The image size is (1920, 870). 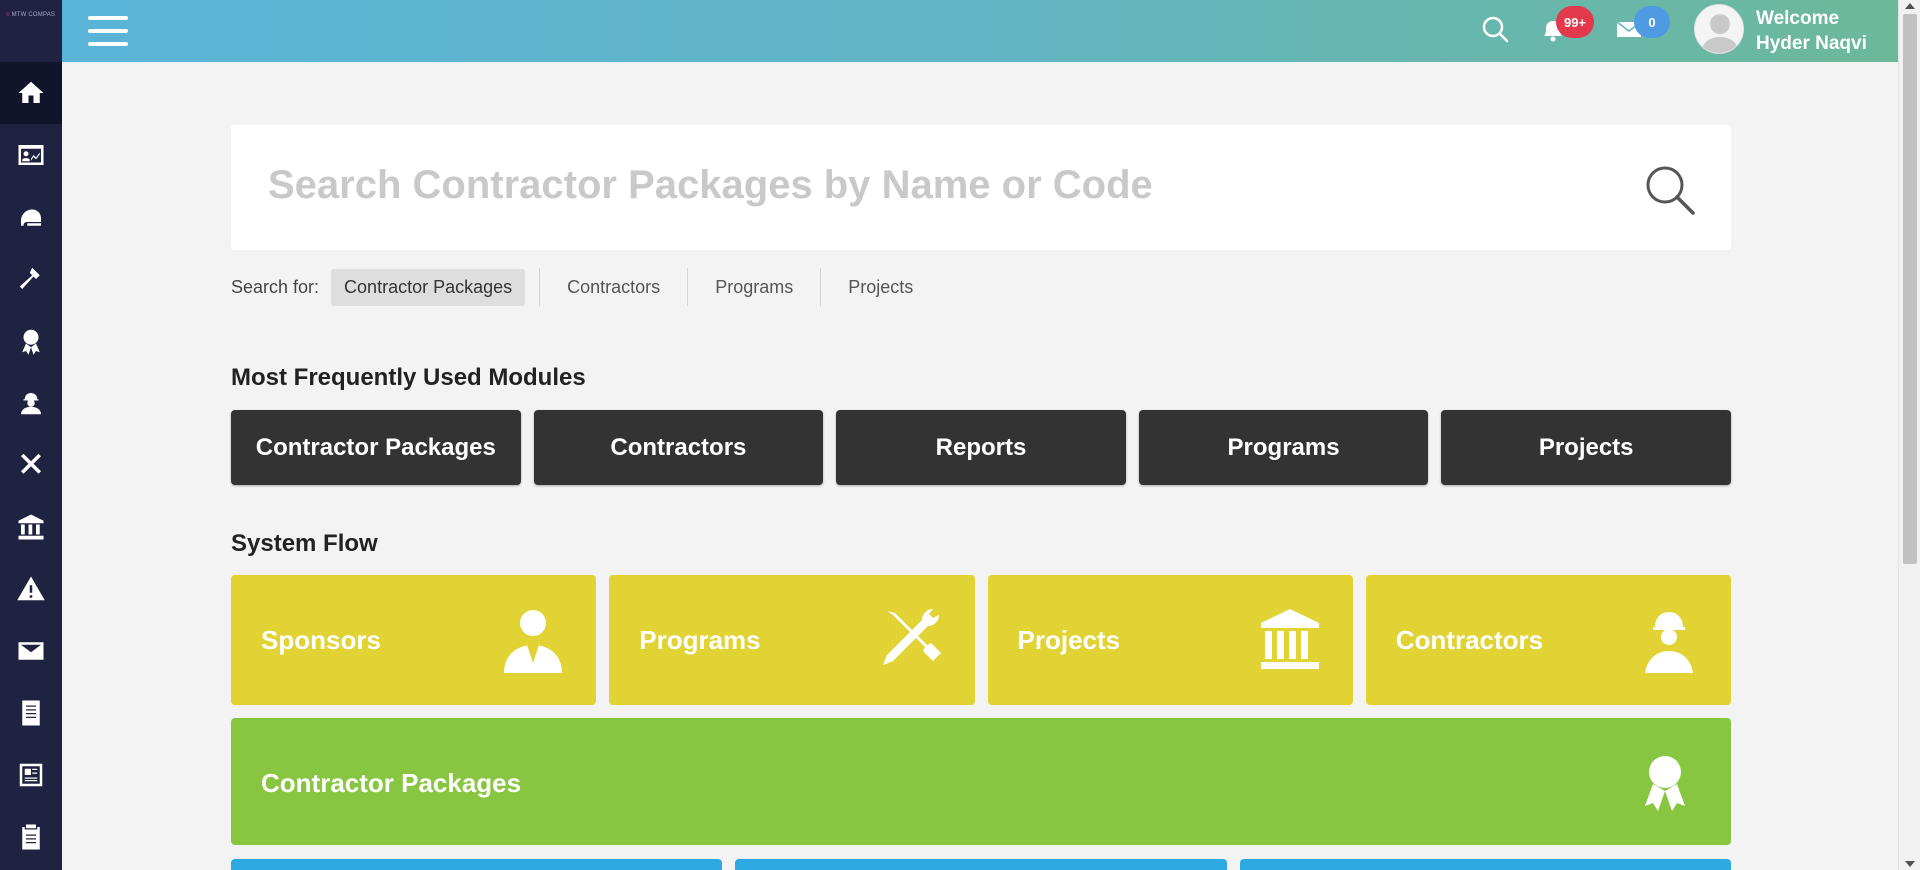 I want to click on module-button-contractors: Contractors, so click(x=678, y=447).